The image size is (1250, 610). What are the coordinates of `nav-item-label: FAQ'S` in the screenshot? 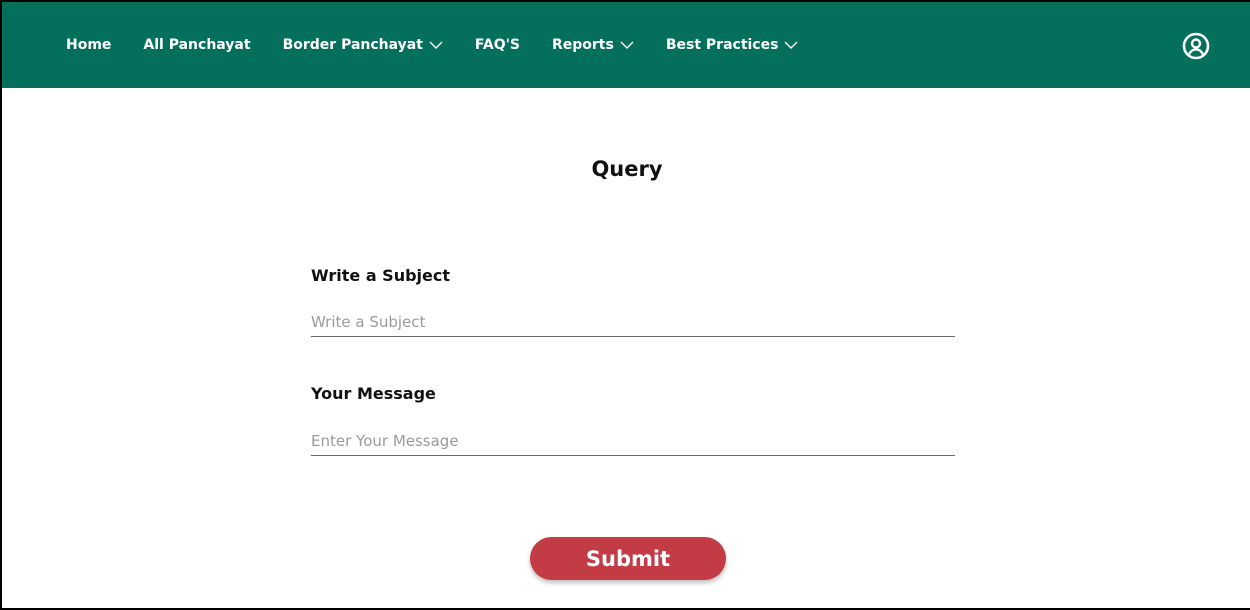 It's located at (497, 45).